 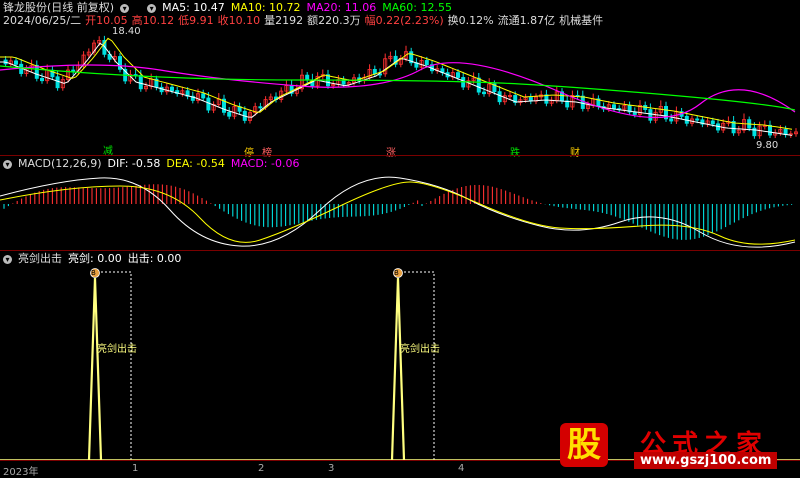 What do you see at coordinates (461, 468) in the screenshot?
I see `x-axis-label: 4` at bounding box center [461, 468].